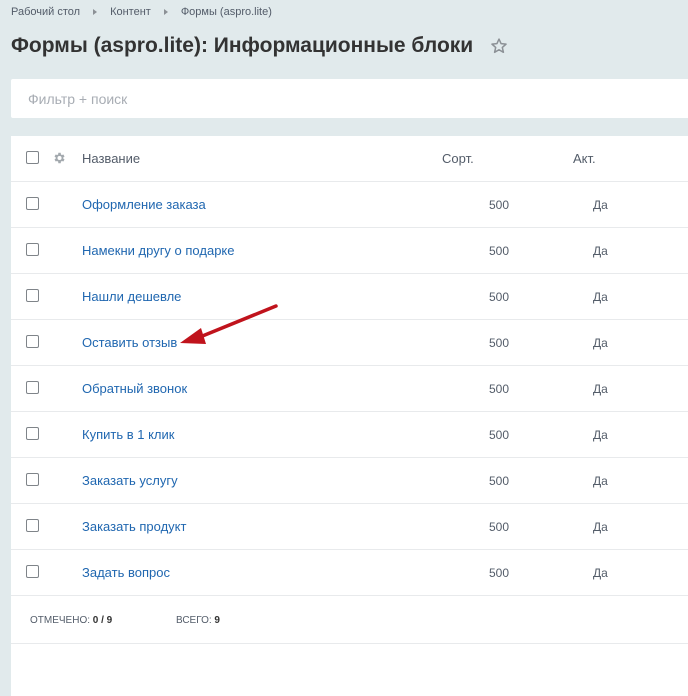  Describe the element at coordinates (59, 158) in the screenshot. I see `gear-icon` at that location.